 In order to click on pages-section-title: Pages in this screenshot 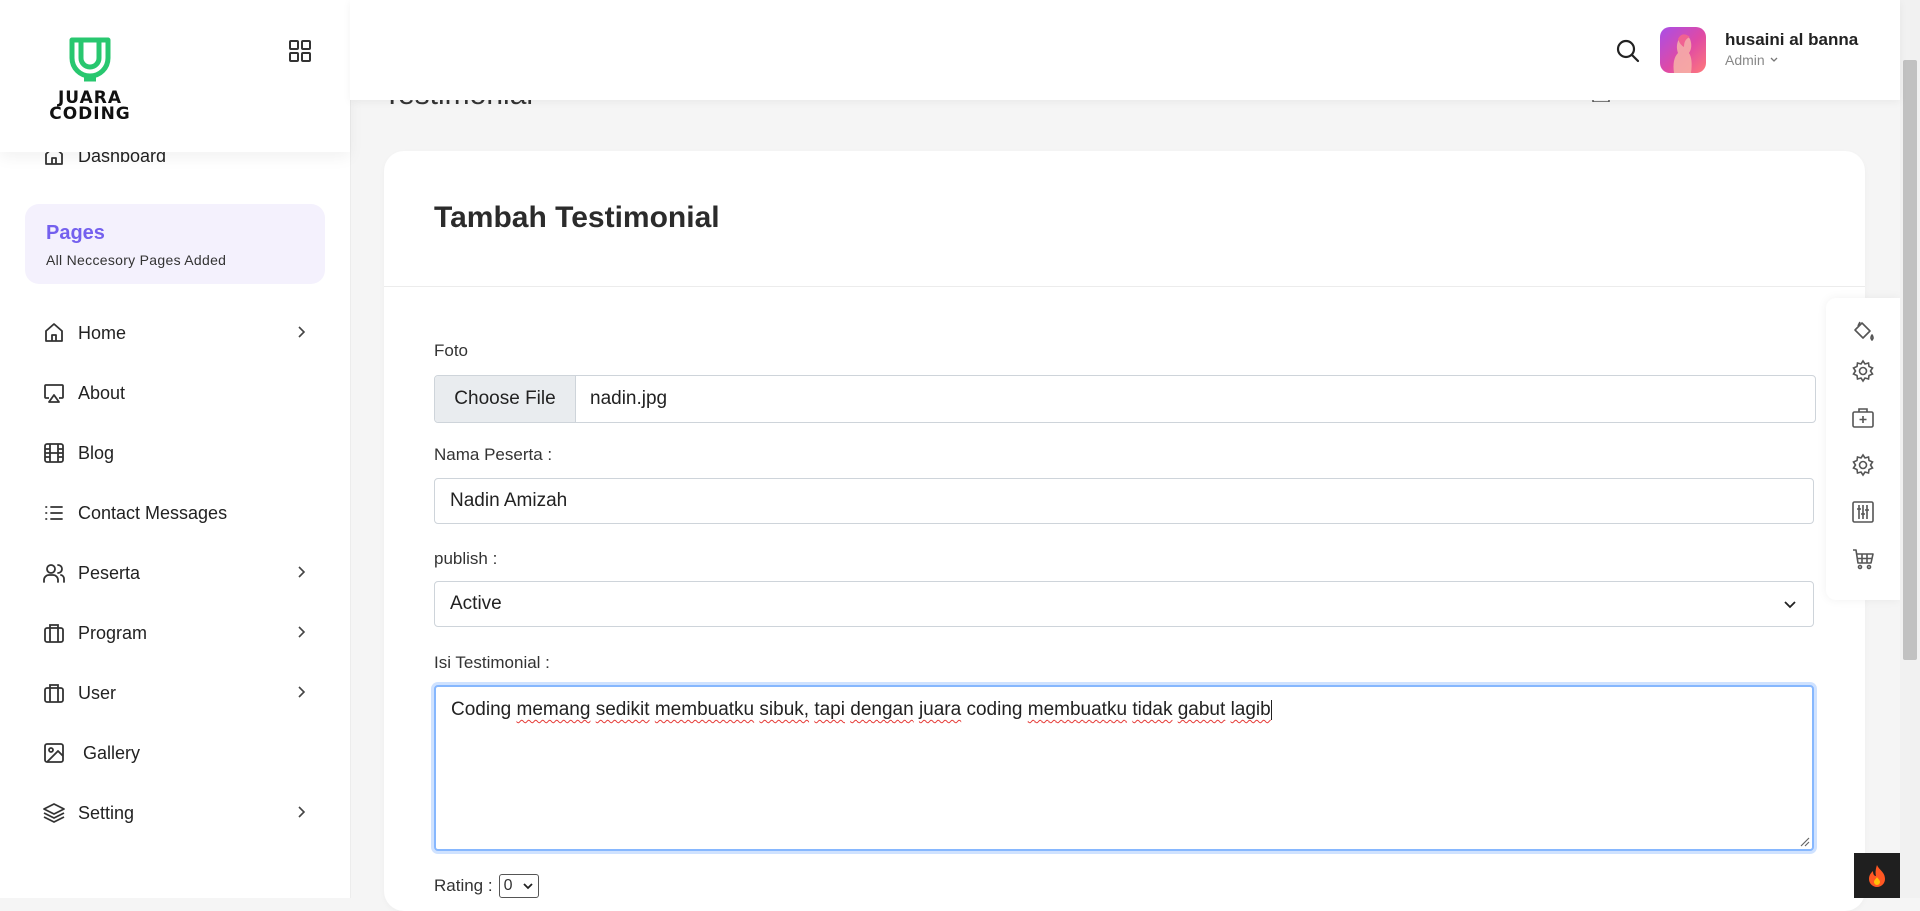, I will do `click(75, 233)`.